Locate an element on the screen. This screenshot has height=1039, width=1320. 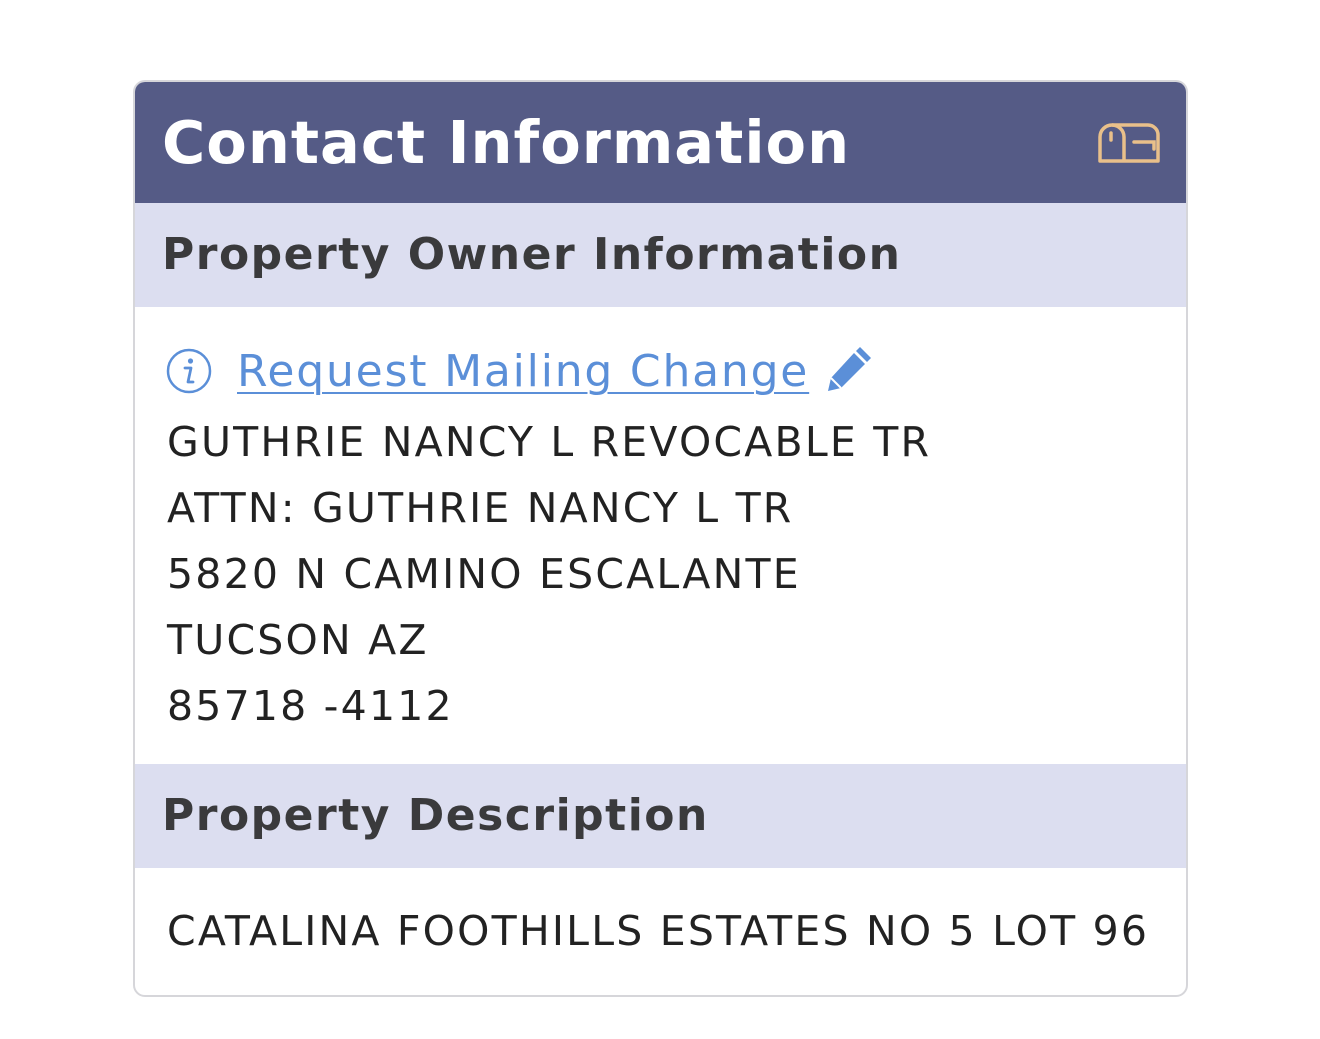
owner-address-line: 5820 N CAMINO ESCALANTE is located at coordinates (484, 574).